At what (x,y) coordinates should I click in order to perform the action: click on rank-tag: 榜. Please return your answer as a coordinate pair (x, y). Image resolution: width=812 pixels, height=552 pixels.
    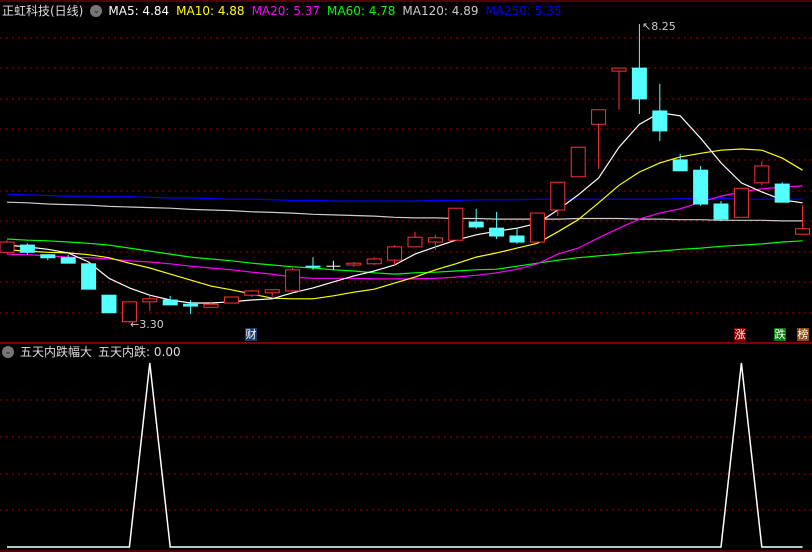
    Looking at the image, I should click on (803, 334).